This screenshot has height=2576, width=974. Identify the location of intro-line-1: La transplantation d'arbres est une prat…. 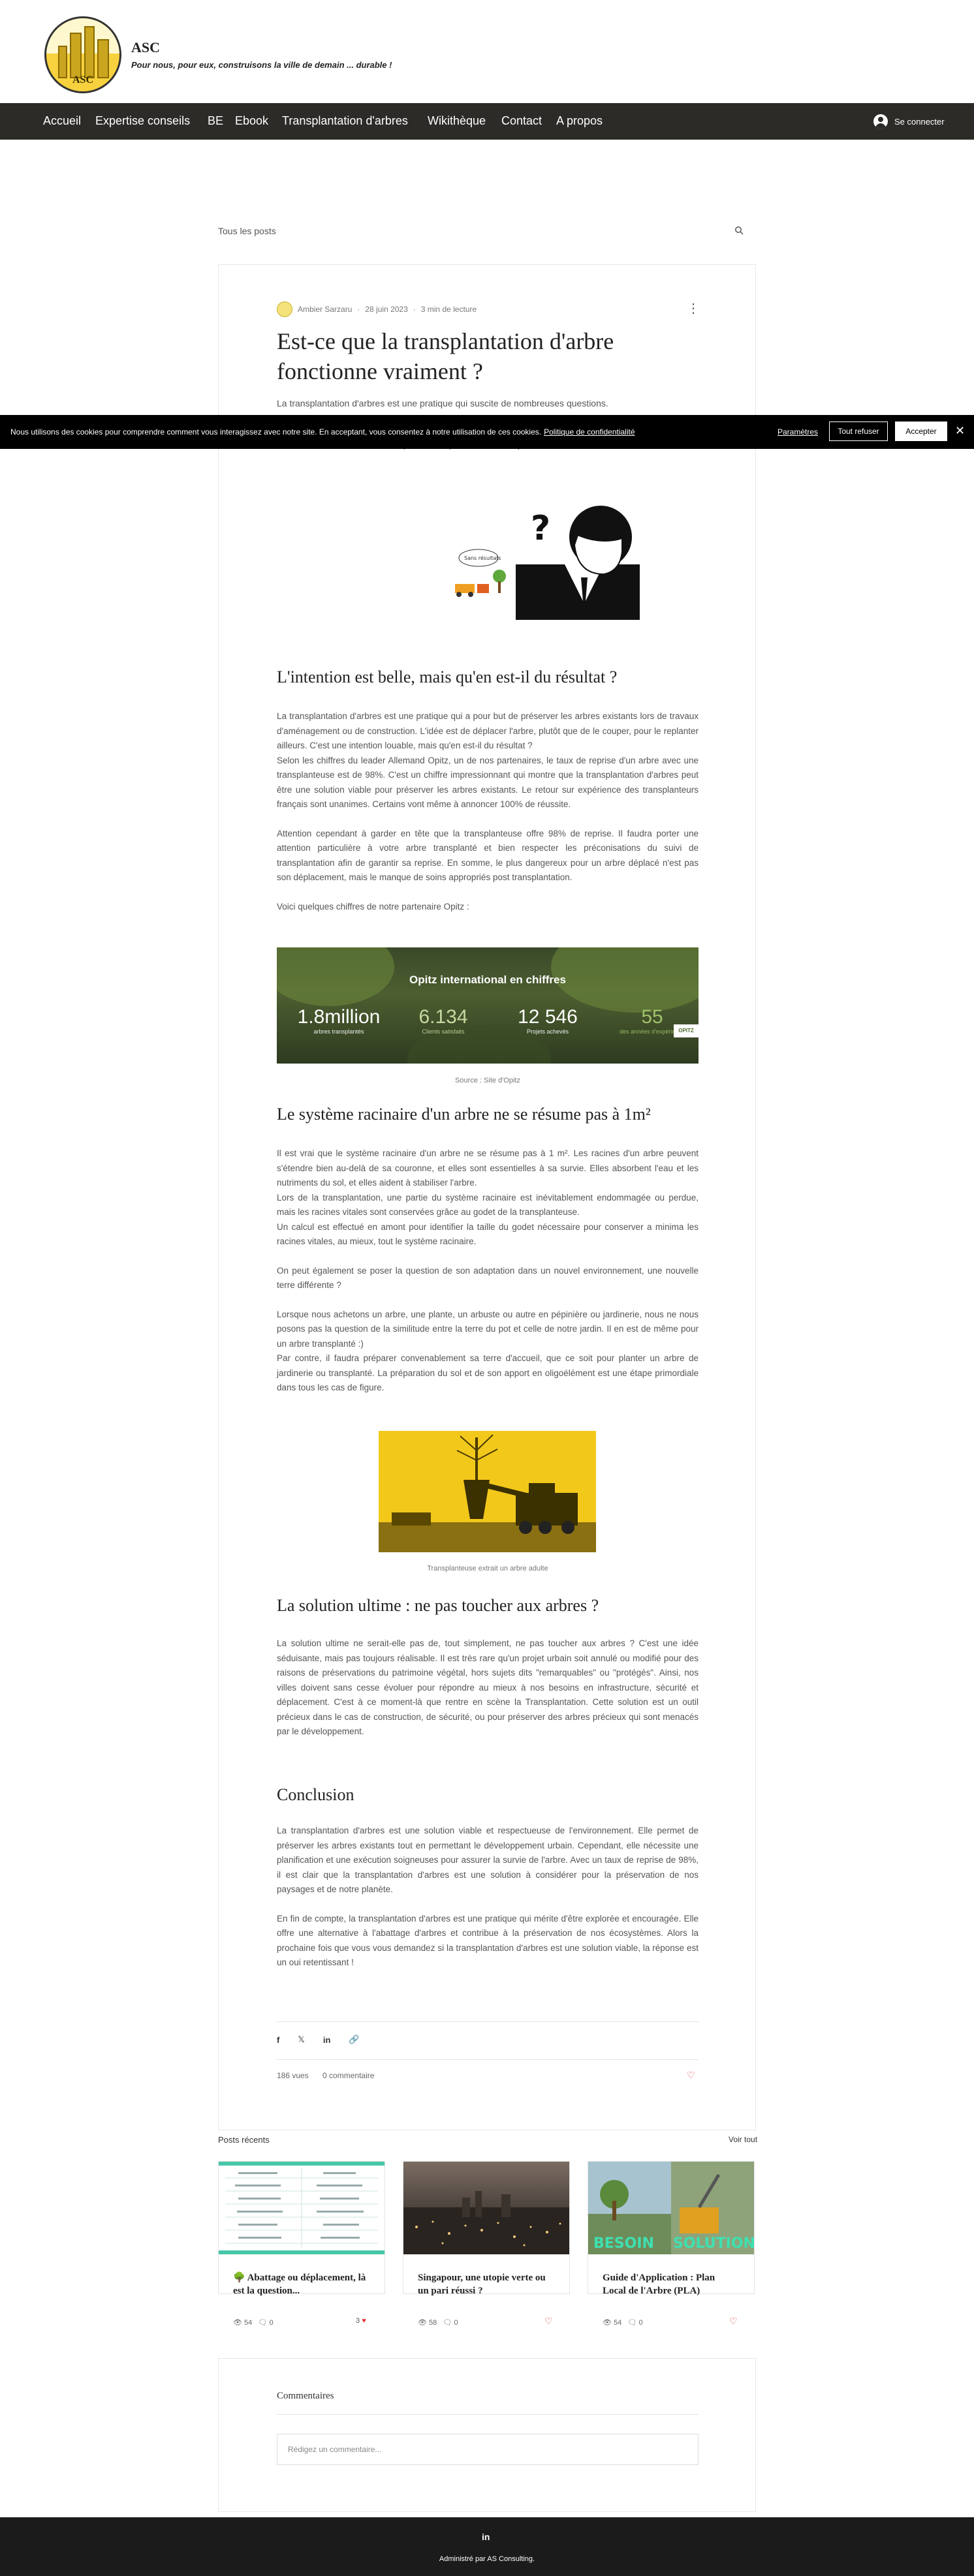
(442, 403).